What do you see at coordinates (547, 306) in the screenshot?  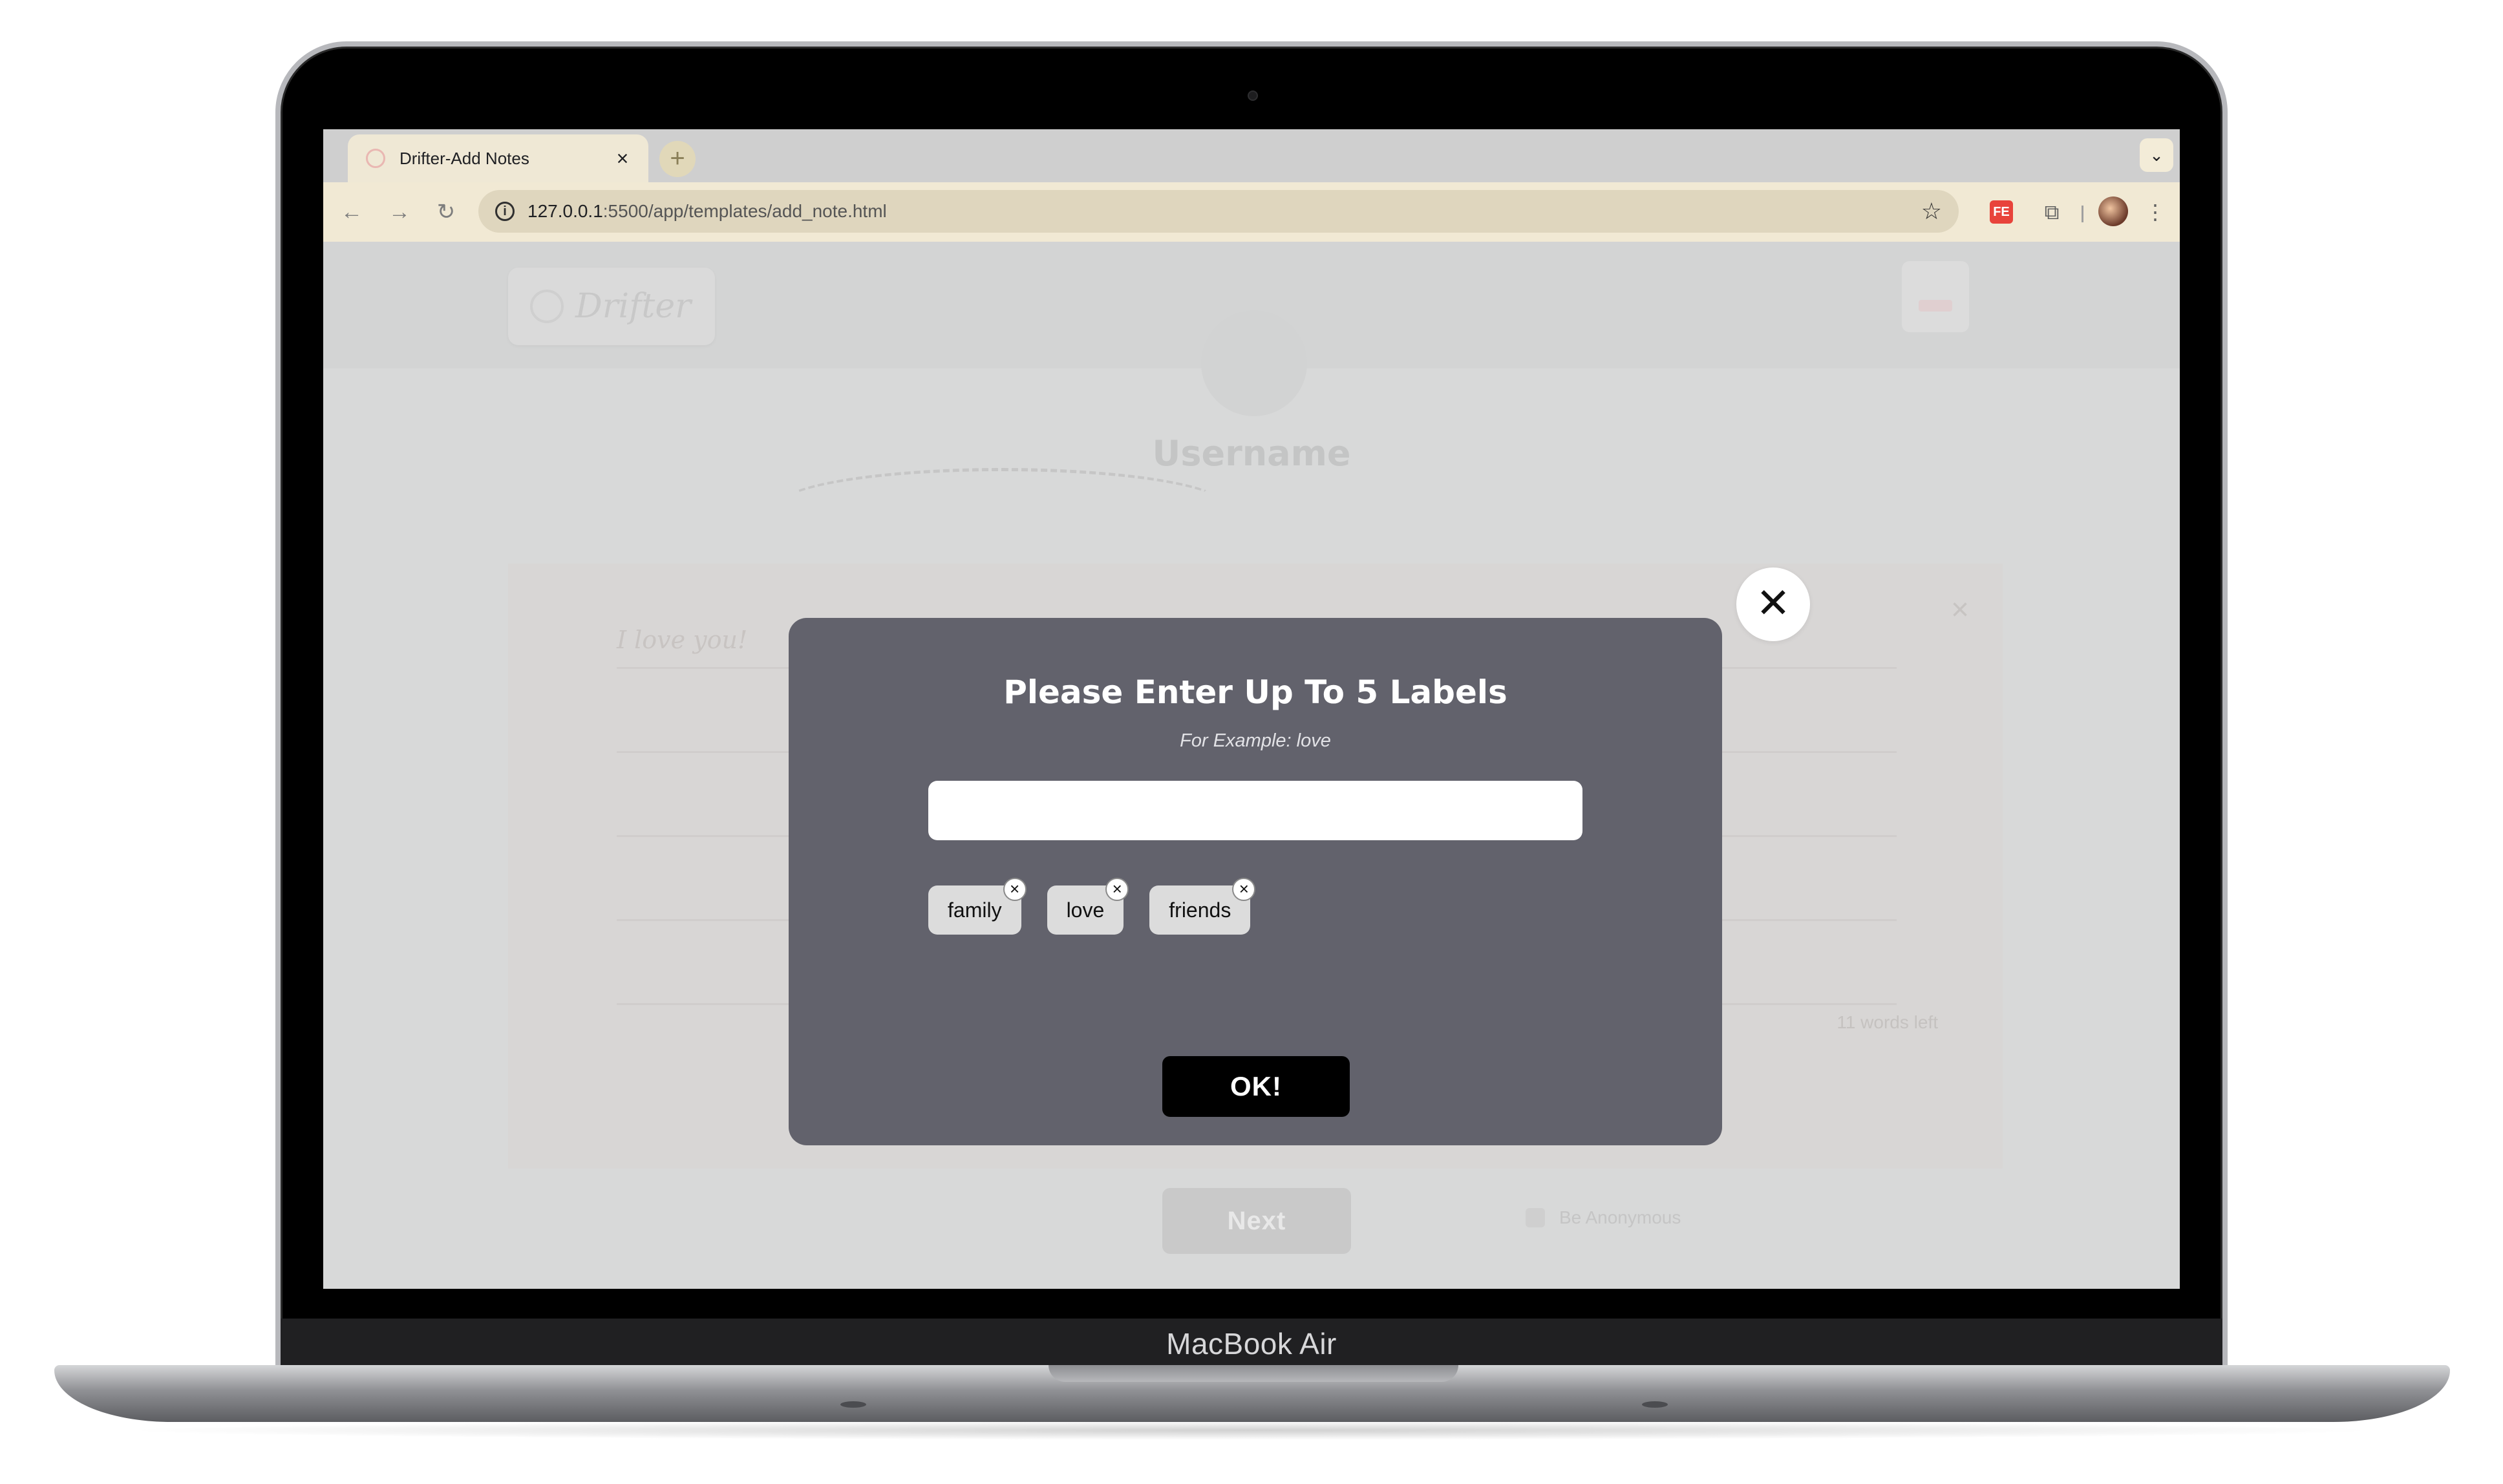 I see `heart-logo-icon` at bounding box center [547, 306].